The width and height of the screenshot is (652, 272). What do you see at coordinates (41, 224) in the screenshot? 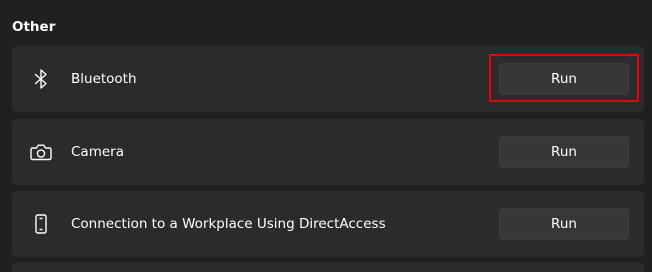
I see `phone-device-icon` at bounding box center [41, 224].